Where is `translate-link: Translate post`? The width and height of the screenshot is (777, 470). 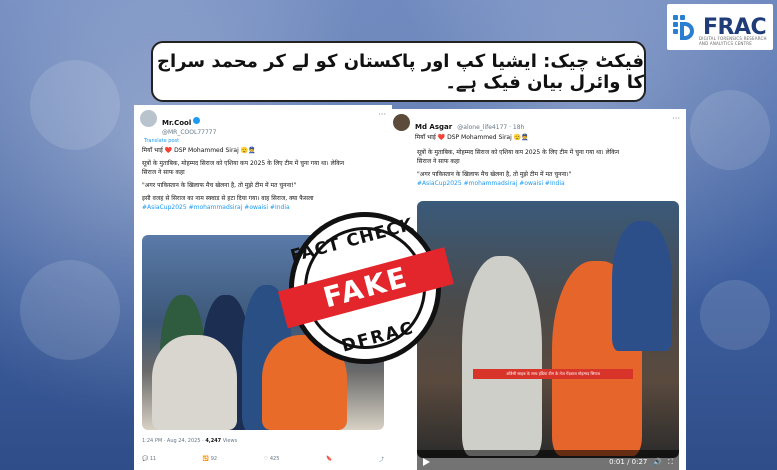
translate-link: Translate post is located at coordinates (263, 142).